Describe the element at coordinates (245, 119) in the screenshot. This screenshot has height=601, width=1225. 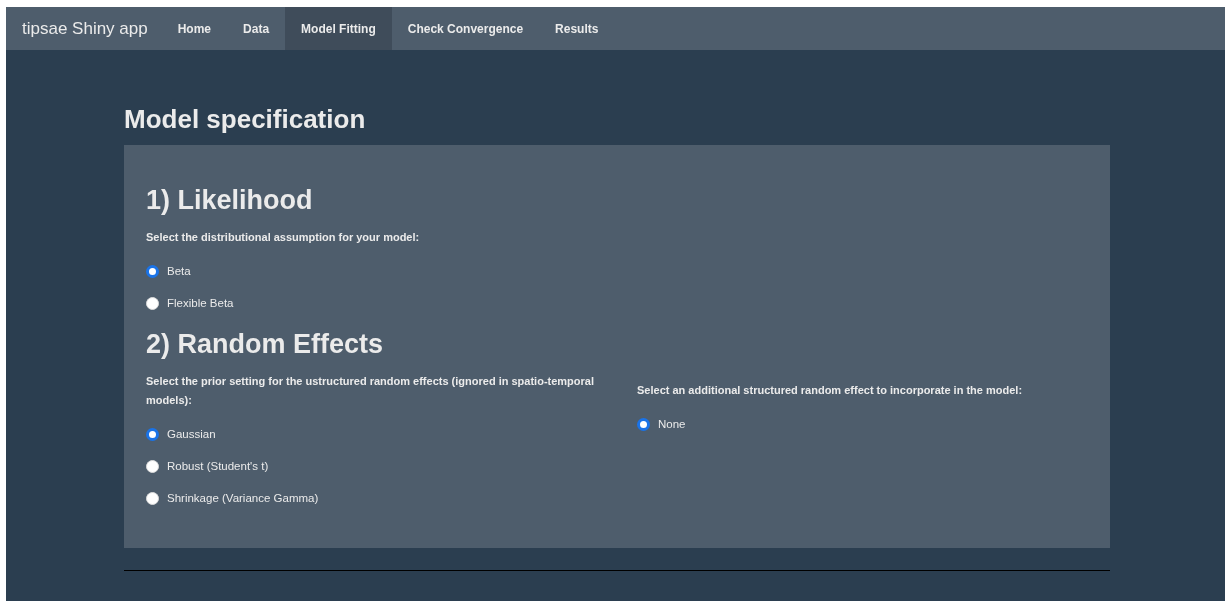
I see `page-title: Model specification` at that location.